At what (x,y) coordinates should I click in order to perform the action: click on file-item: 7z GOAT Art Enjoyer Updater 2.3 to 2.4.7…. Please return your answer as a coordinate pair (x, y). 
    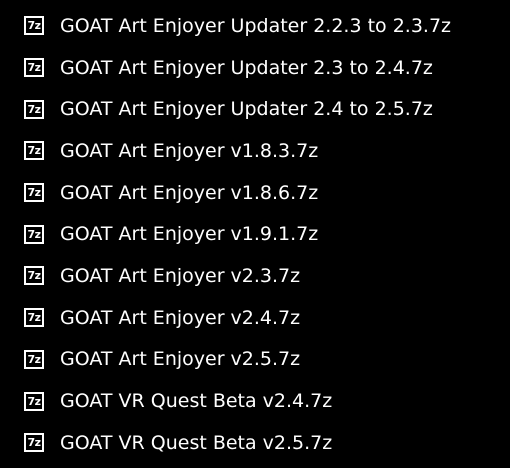
    Looking at the image, I should click on (255, 68).